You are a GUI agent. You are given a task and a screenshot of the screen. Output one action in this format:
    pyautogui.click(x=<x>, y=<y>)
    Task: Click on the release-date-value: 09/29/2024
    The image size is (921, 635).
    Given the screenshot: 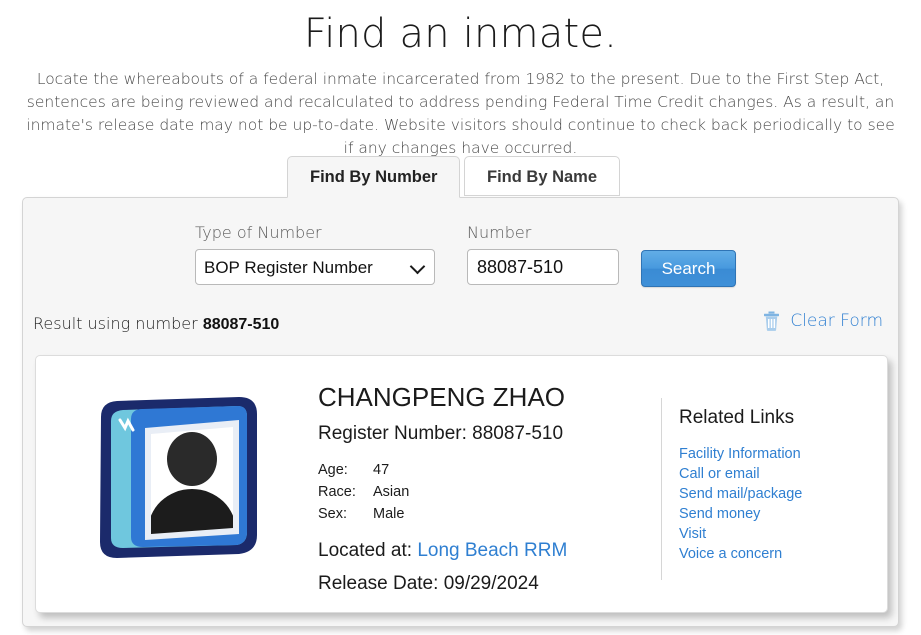 What is the action you would take?
    pyautogui.click(x=491, y=583)
    